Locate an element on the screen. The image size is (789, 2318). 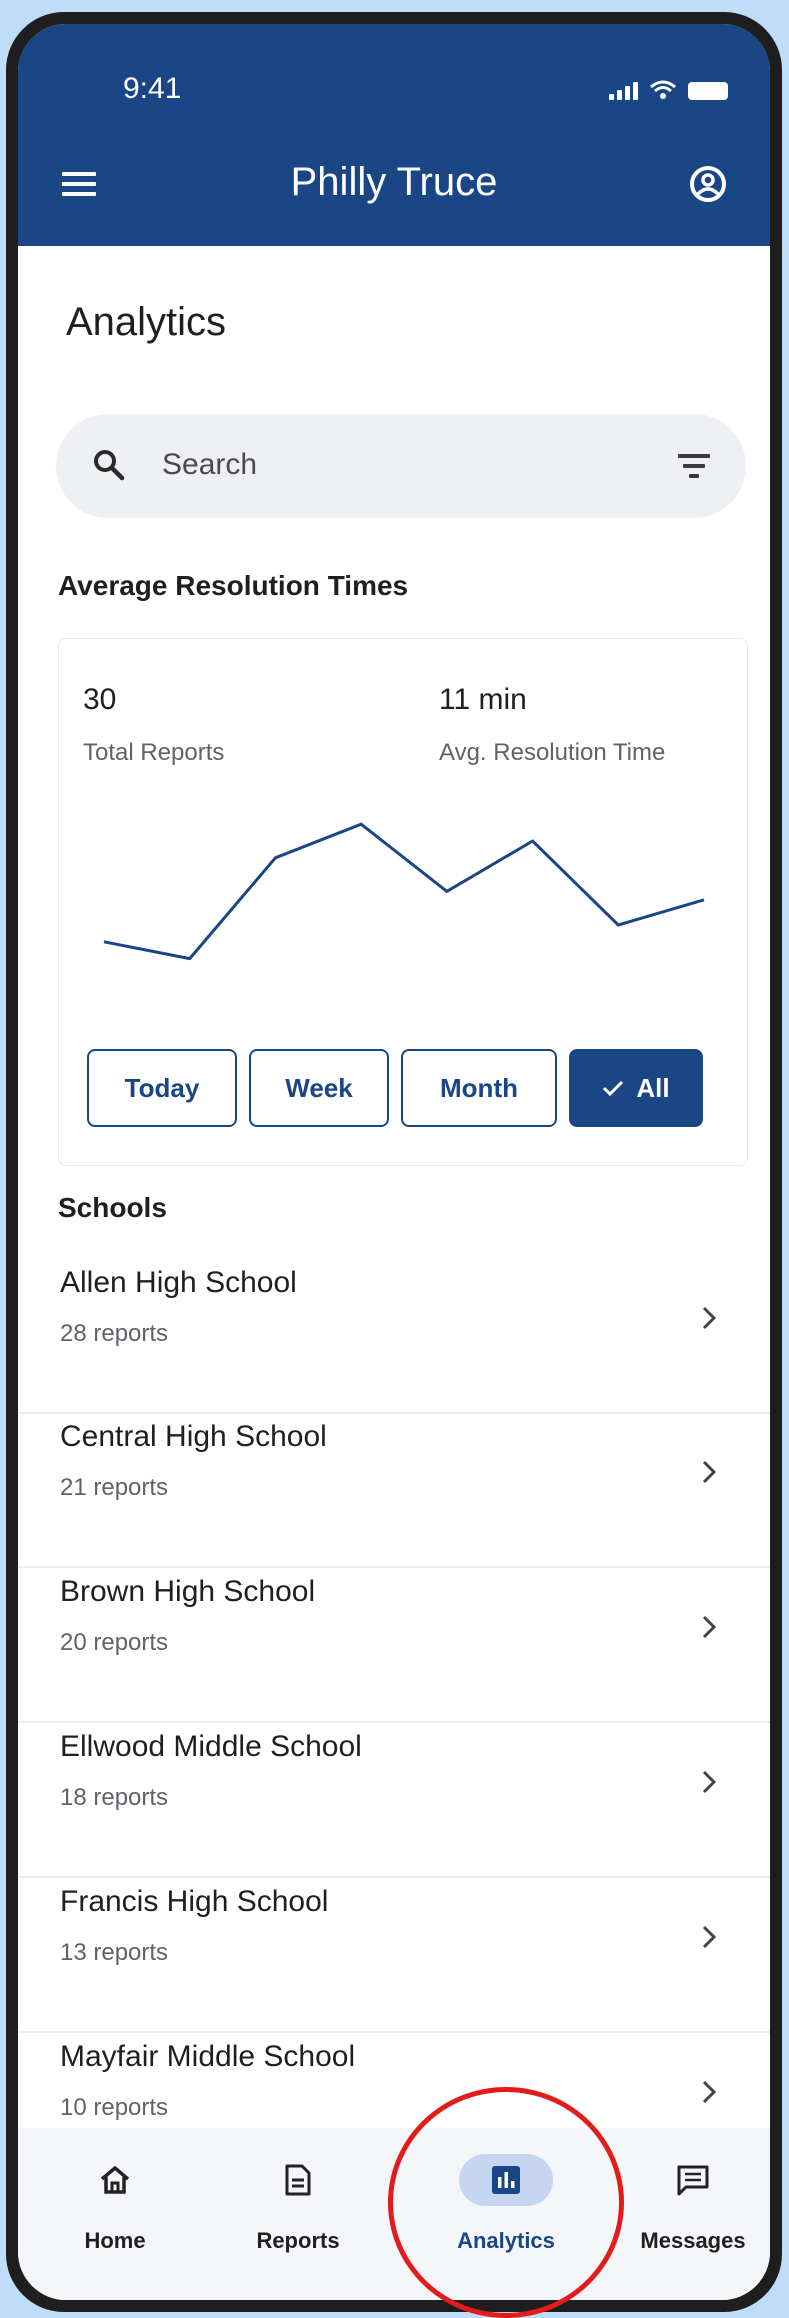
home-icon is located at coordinates (115, 2180).